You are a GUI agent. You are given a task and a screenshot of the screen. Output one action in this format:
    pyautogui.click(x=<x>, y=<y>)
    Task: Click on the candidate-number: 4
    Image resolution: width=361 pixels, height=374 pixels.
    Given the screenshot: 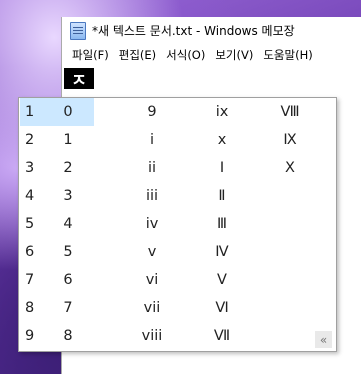 What is the action you would take?
    pyautogui.click(x=30, y=196)
    